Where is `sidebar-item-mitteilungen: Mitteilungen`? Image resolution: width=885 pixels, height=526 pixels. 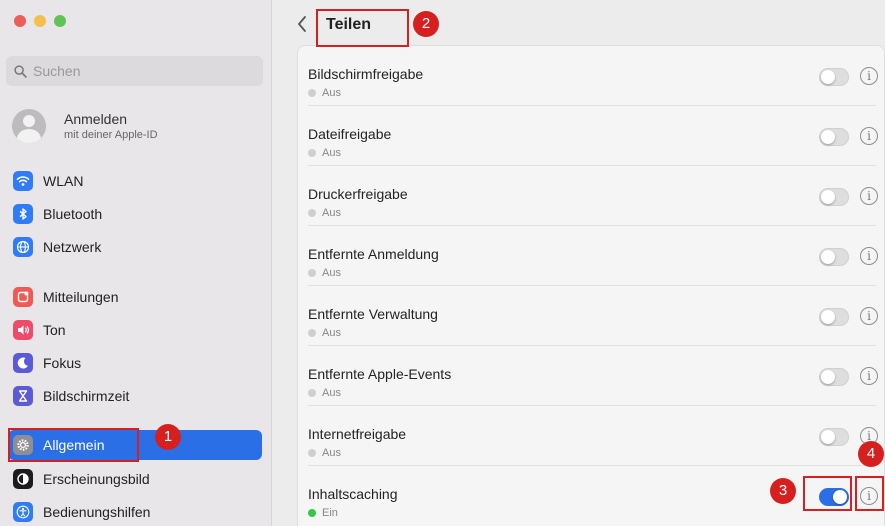
sidebar-item-mitteilungen: Mitteilungen is located at coordinates (135, 297).